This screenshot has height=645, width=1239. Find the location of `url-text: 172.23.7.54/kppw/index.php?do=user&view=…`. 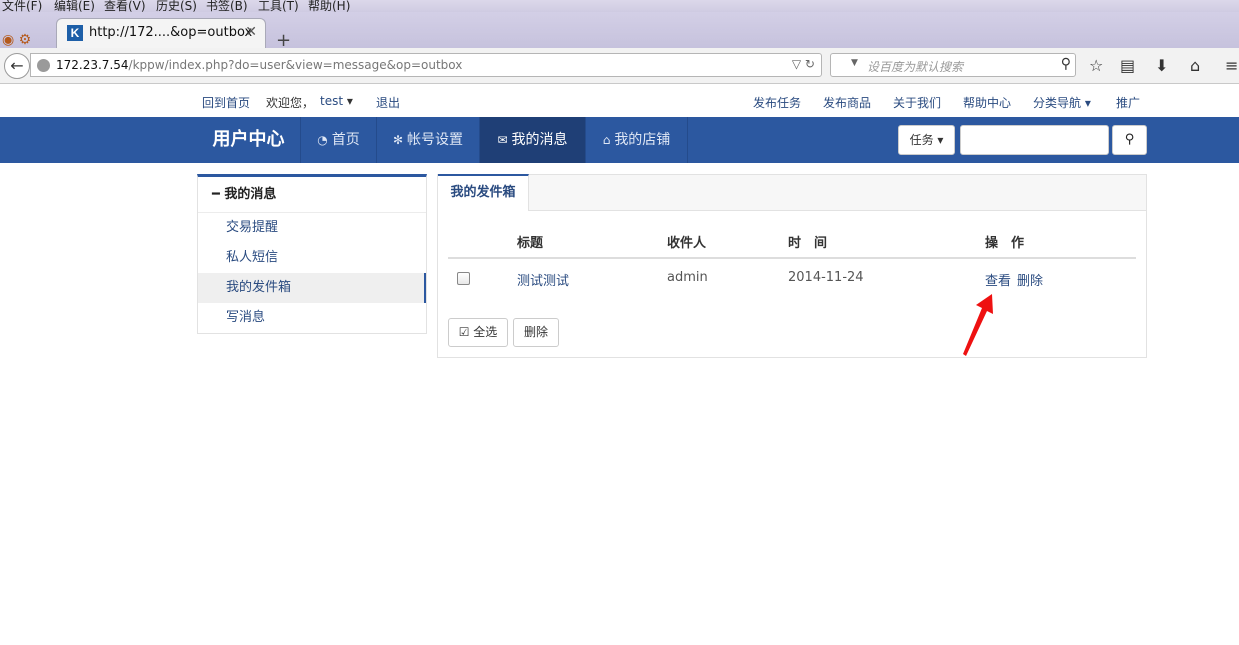

url-text: 172.23.7.54/kppw/index.php?do=user&view=… is located at coordinates (259, 65).